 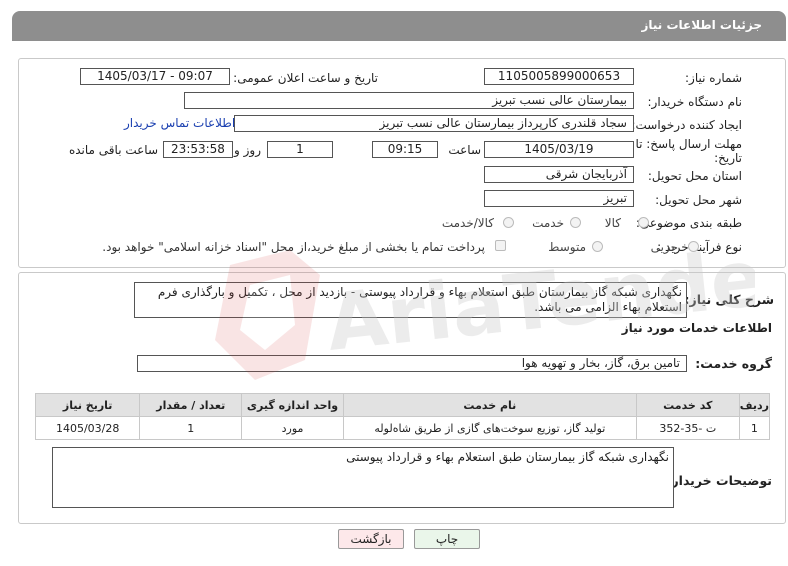 What do you see at coordinates (191, 405) in the screenshot?
I see `col-quantity: تعداد / مقدار` at bounding box center [191, 405].